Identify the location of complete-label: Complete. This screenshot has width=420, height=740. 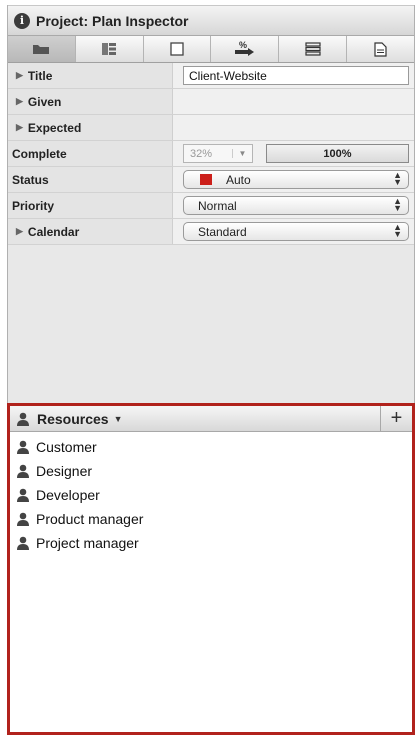
(90, 153).